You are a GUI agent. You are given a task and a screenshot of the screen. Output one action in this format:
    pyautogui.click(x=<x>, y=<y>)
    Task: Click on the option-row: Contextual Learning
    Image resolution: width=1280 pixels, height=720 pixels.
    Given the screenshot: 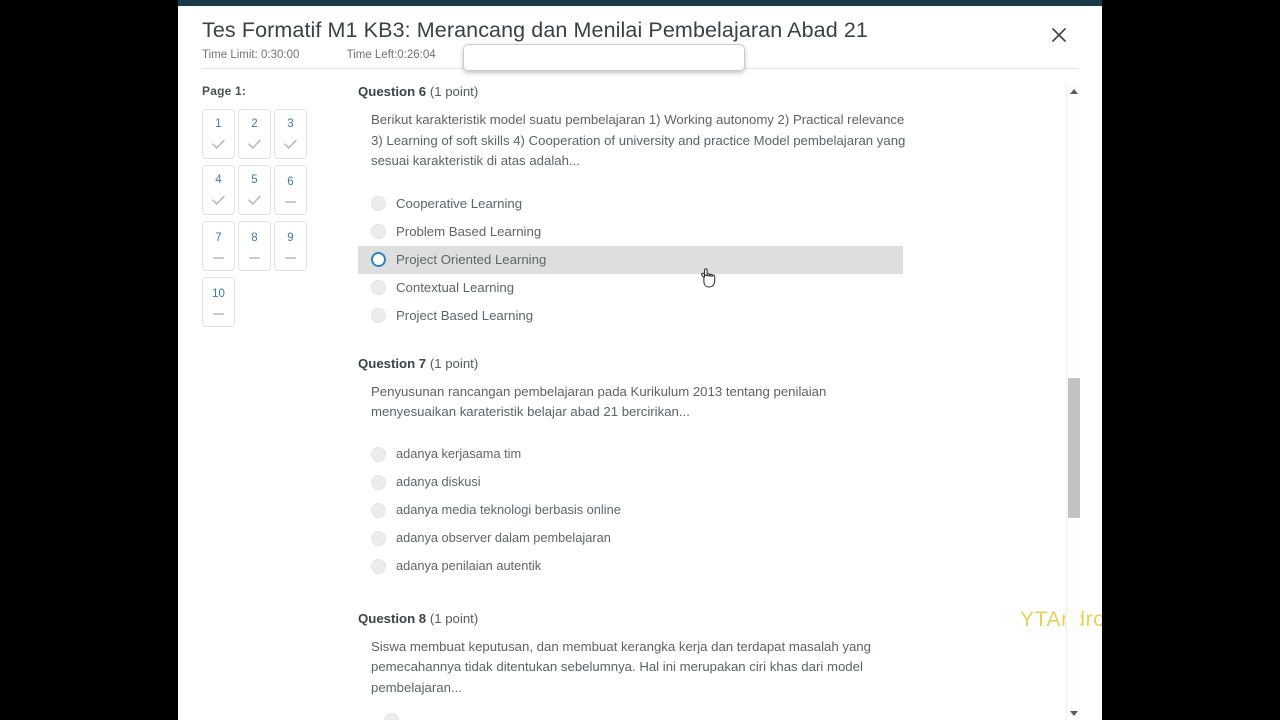 What is the action you would take?
    pyautogui.click(x=705, y=288)
    